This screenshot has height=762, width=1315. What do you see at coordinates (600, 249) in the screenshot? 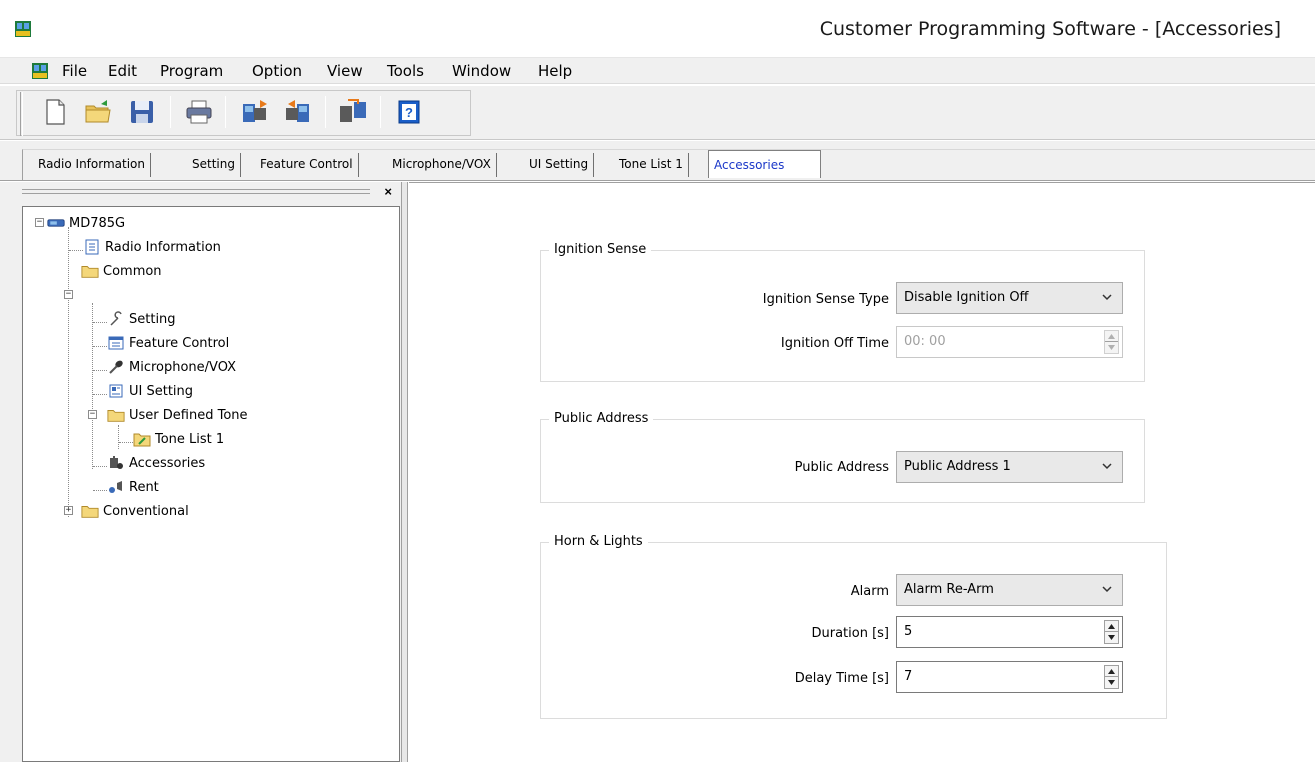
I see `group-title: Ignition Sense` at bounding box center [600, 249].